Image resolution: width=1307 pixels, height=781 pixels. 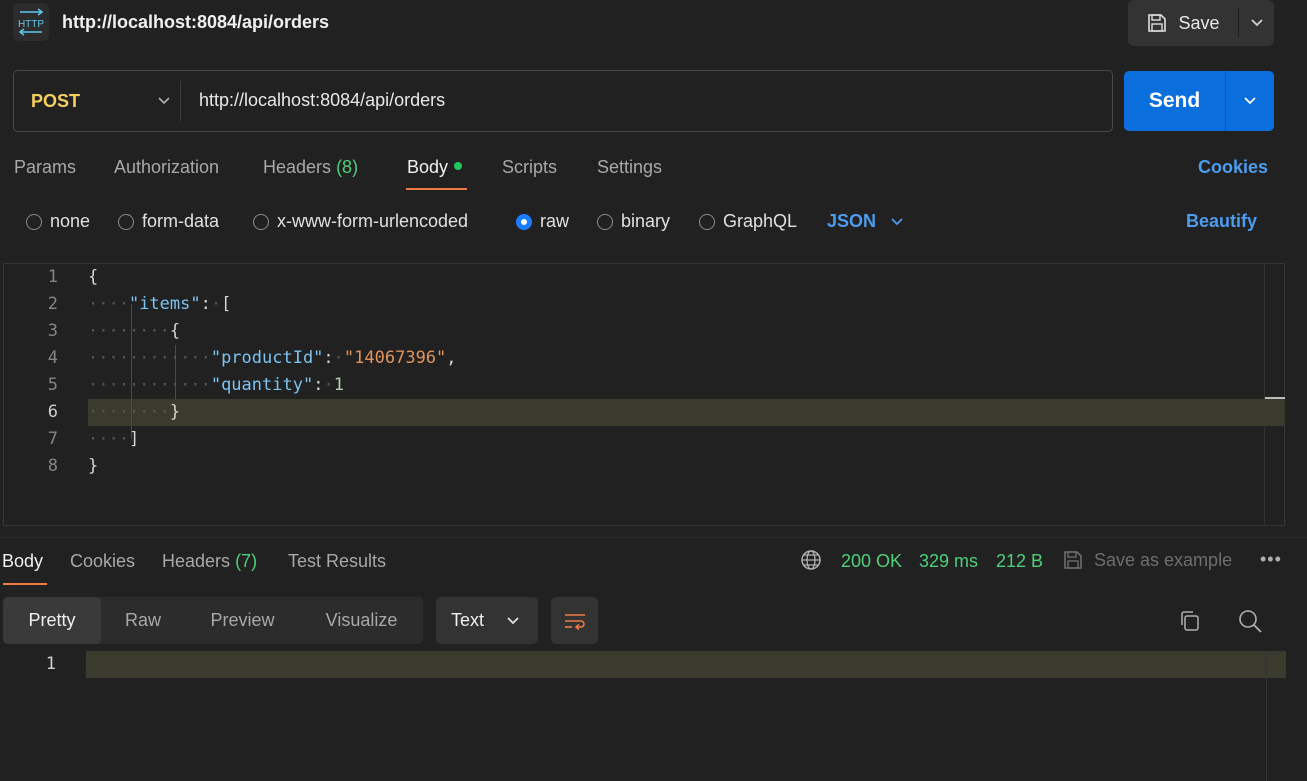 I want to click on active-tab-indicator, so click(x=25, y=584).